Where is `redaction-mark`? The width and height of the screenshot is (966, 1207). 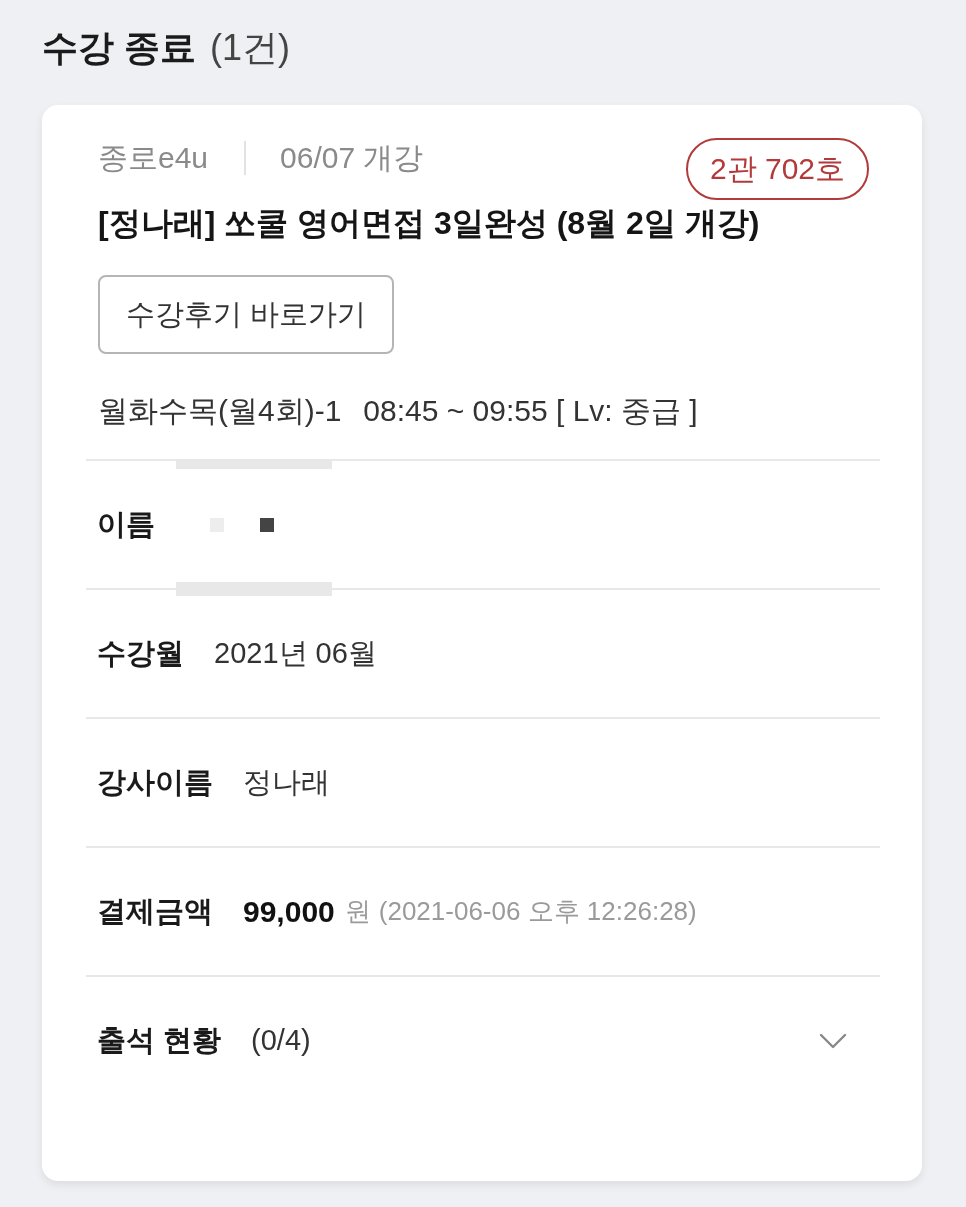 redaction-mark is located at coordinates (267, 524).